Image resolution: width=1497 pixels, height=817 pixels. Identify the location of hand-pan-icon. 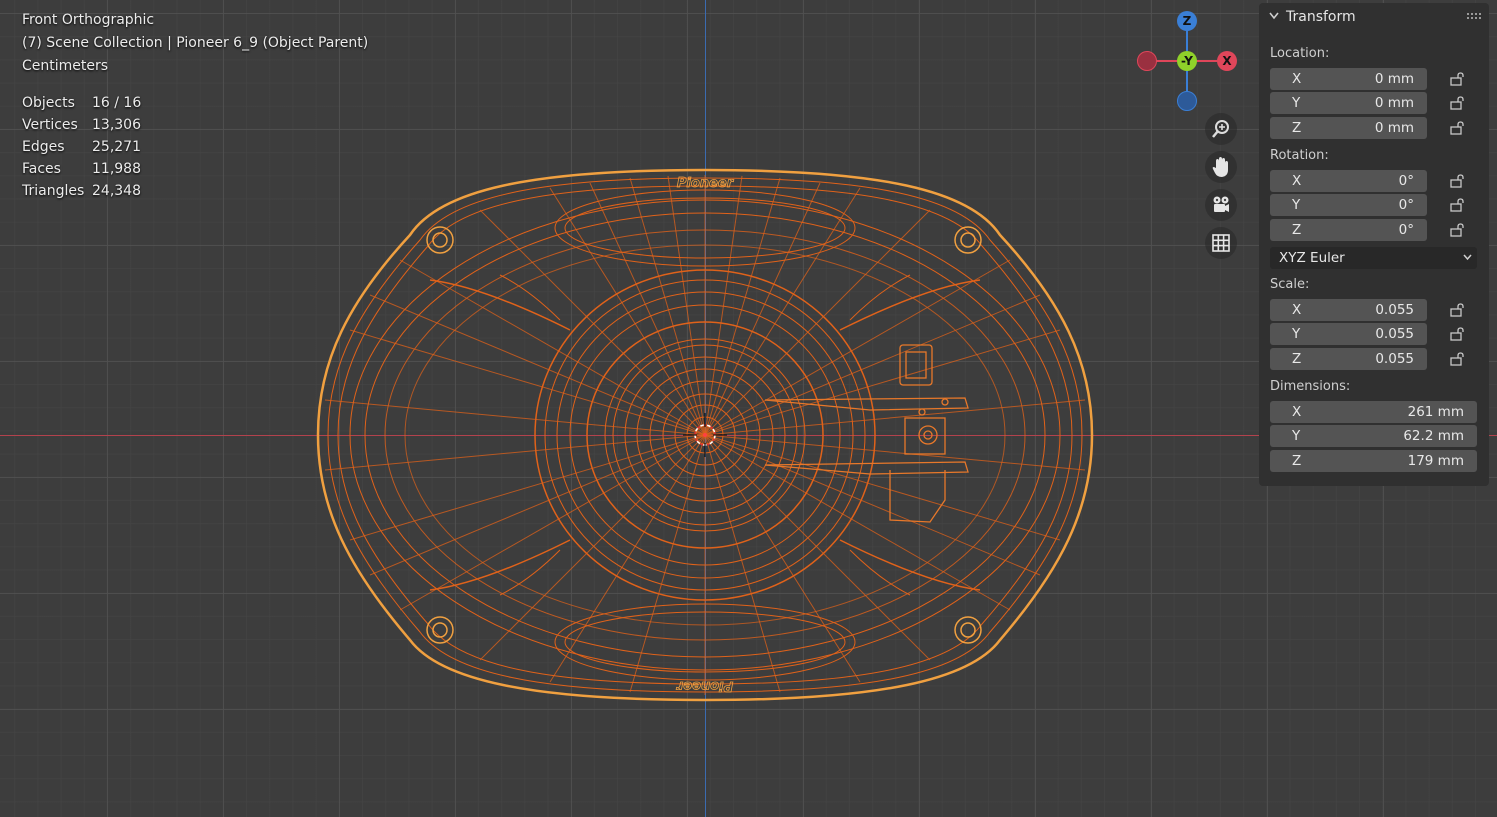
(1220, 167).